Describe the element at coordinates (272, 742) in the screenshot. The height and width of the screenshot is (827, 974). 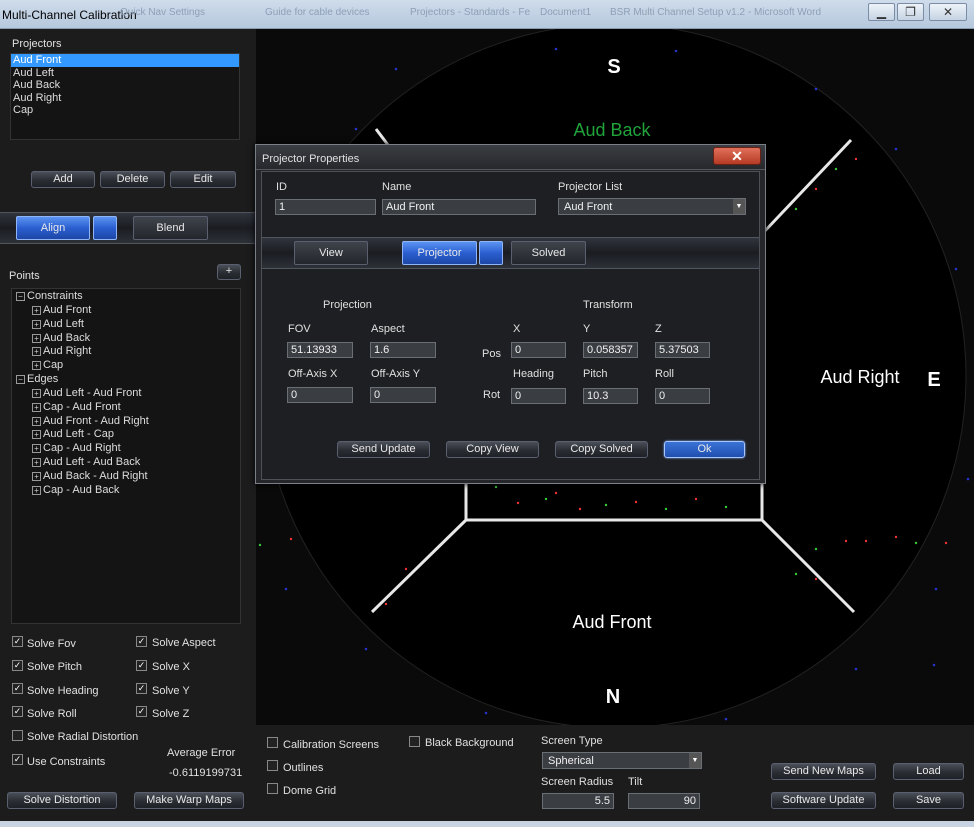
I see `calibration-screens-checkbox` at that location.